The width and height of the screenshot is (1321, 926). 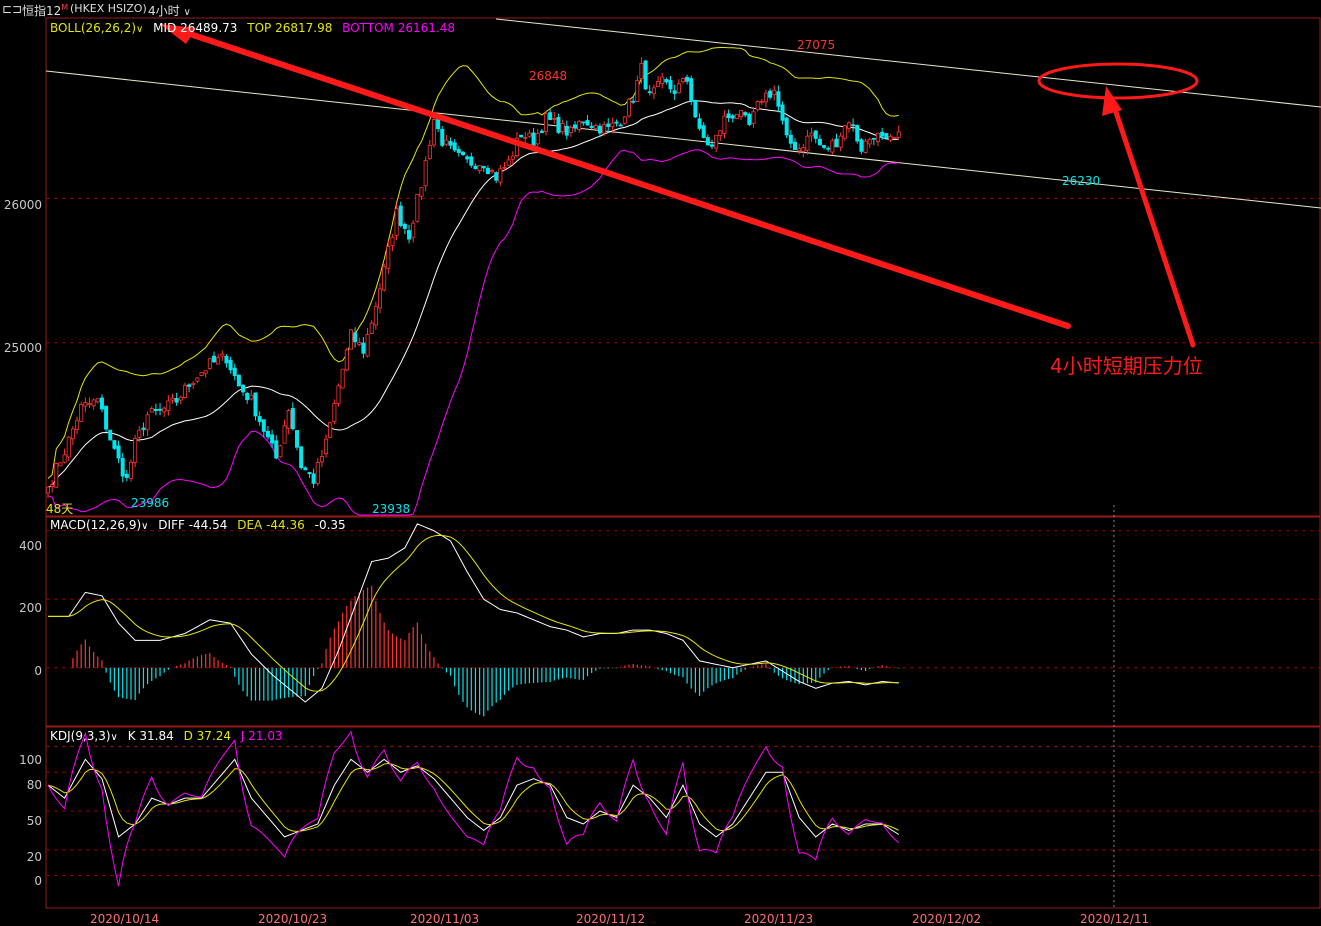 What do you see at coordinates (304, 28) in the screenshot?
I see `boll-top-value: 26817.98` at bounding box center [304, 28].